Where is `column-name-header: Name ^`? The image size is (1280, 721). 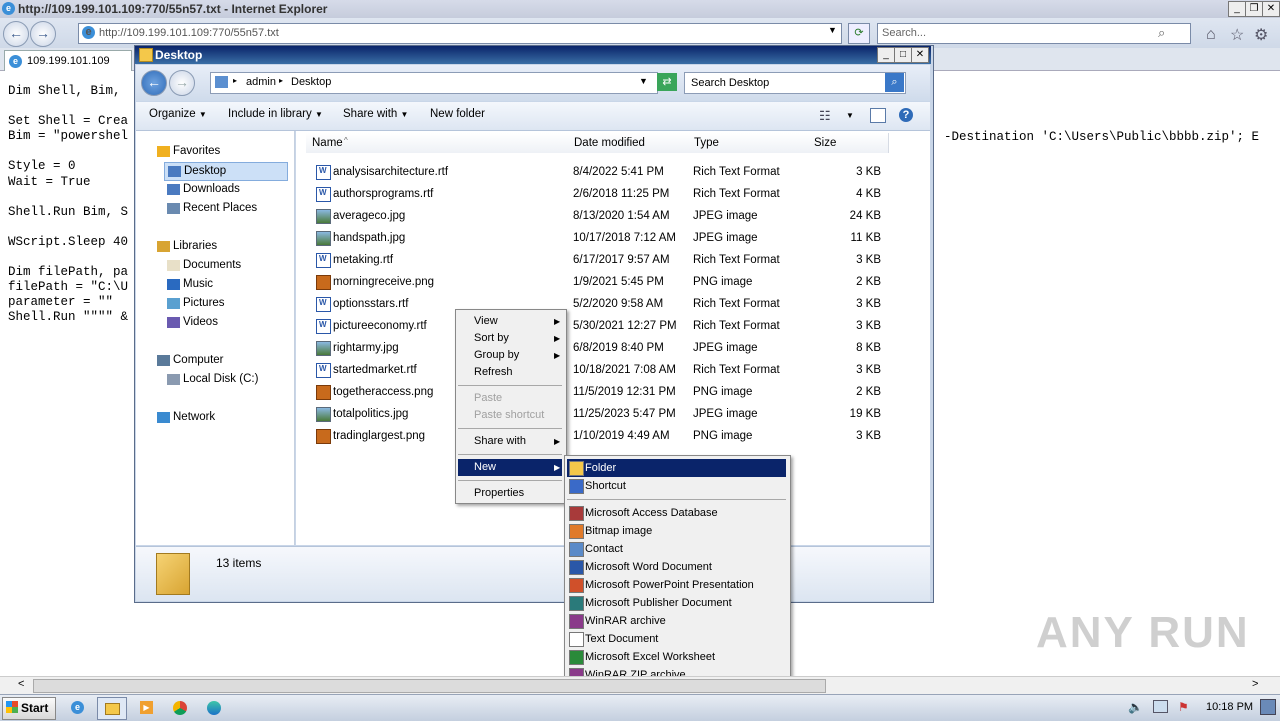 column-name-header: Name ^ is located at coordinates (437, 143).